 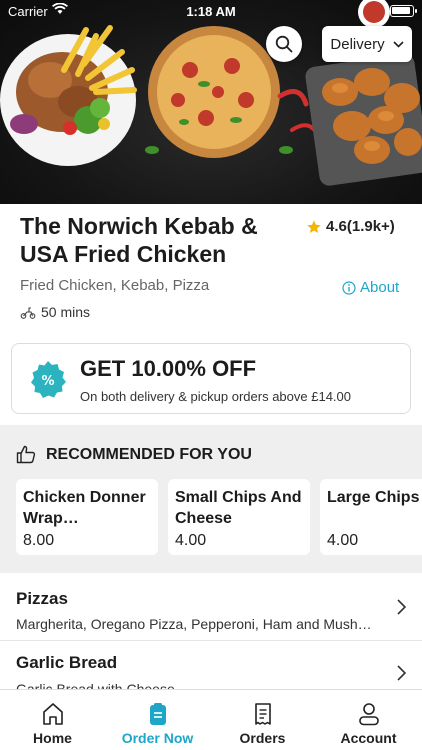 I want to click on rating-count: (1.9k+), so click(x=370, y=226).